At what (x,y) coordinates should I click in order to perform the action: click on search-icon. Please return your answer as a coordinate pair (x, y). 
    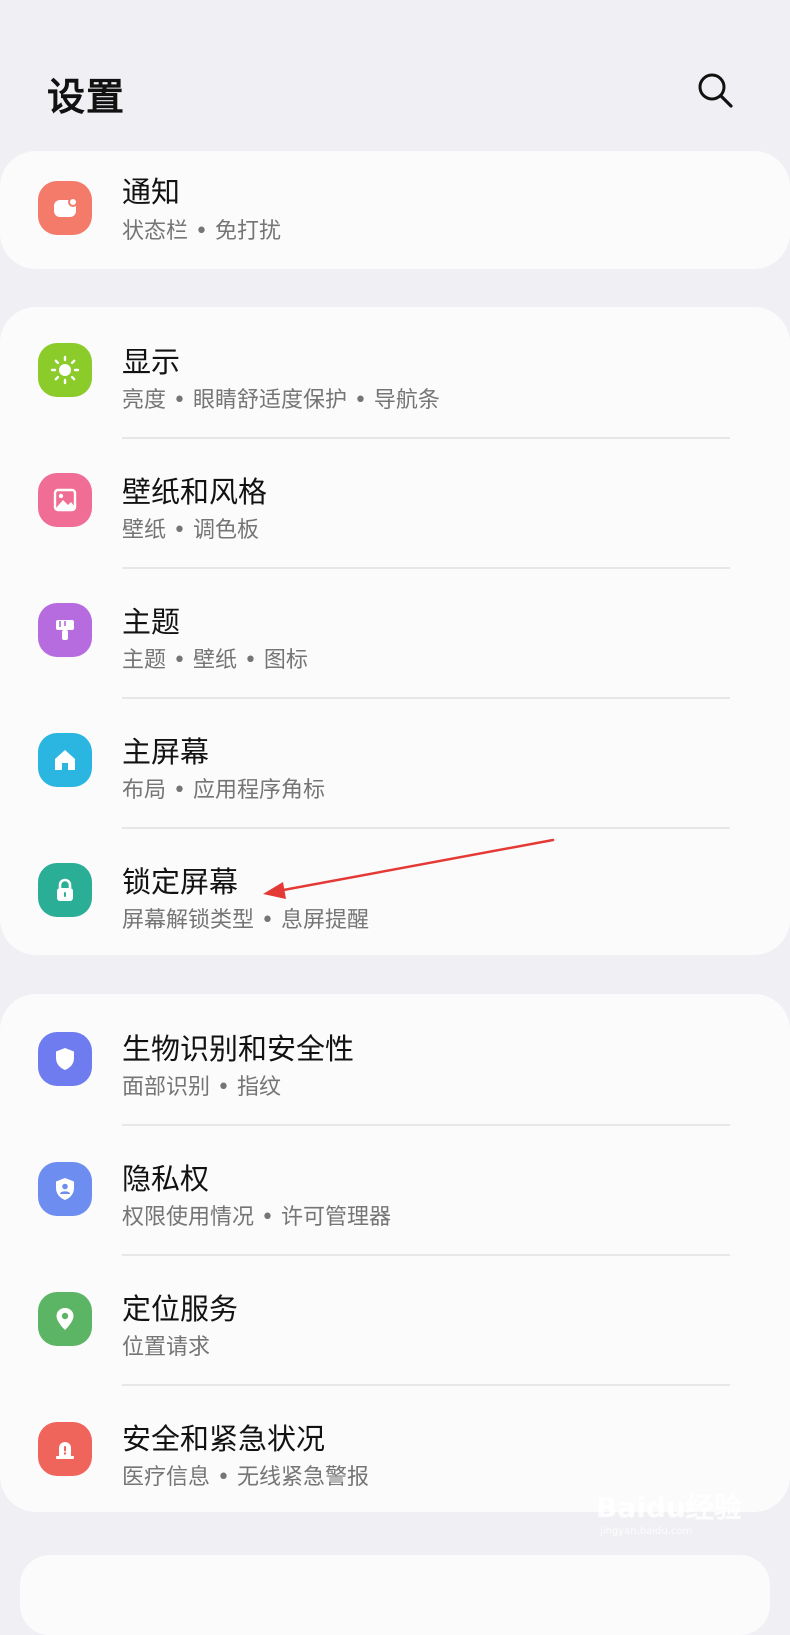
    Looking at the image, I should click on (715, 90).